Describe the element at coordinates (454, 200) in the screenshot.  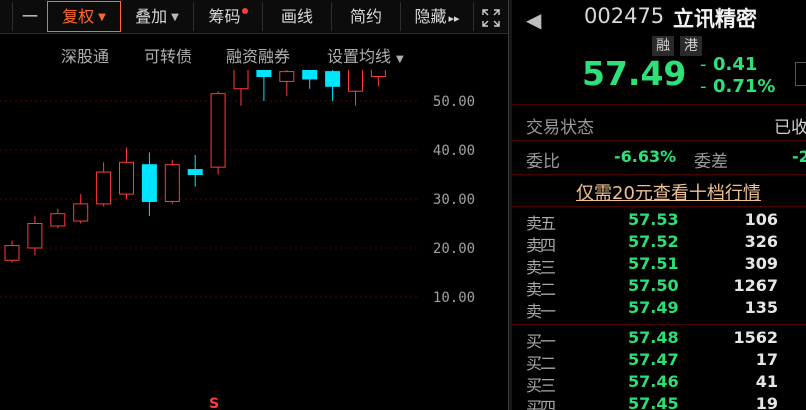
I see `y-tick-label: 30.00` at that location.